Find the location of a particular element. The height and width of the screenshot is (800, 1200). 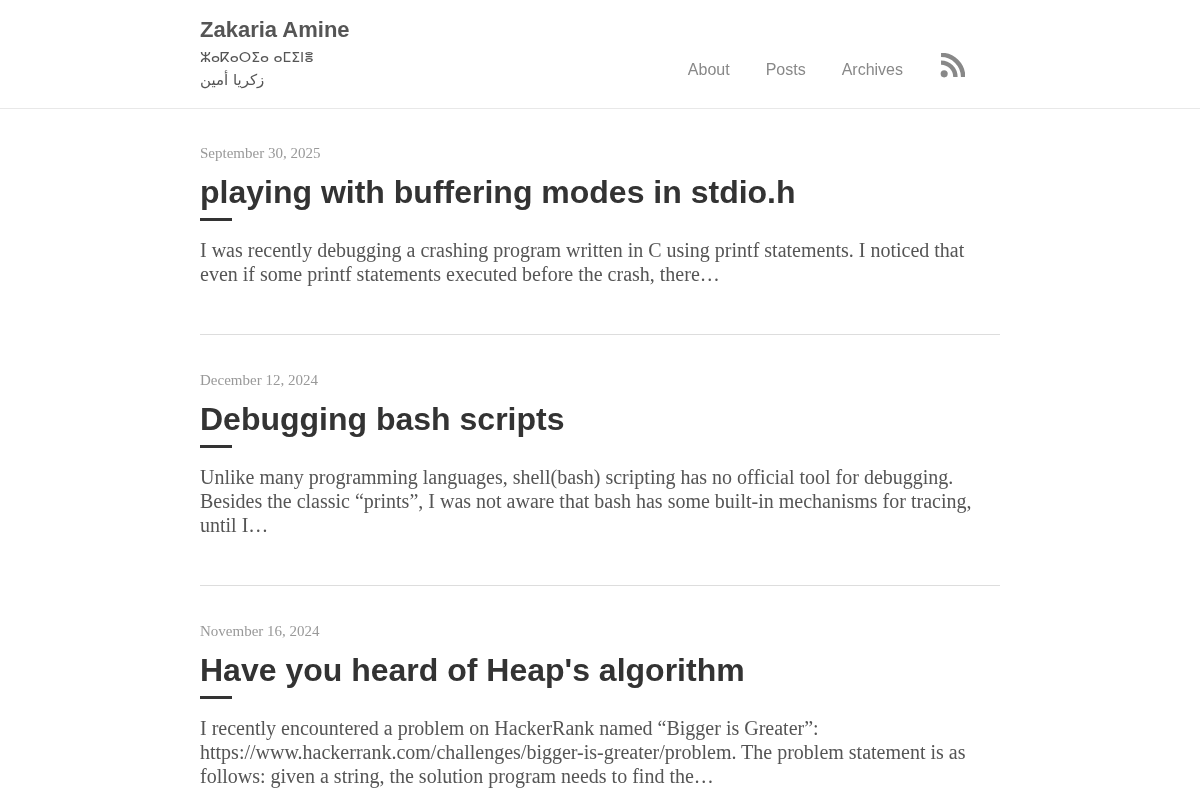

site-subtitle: زكريا أمين is located at coordinates (232, 80).